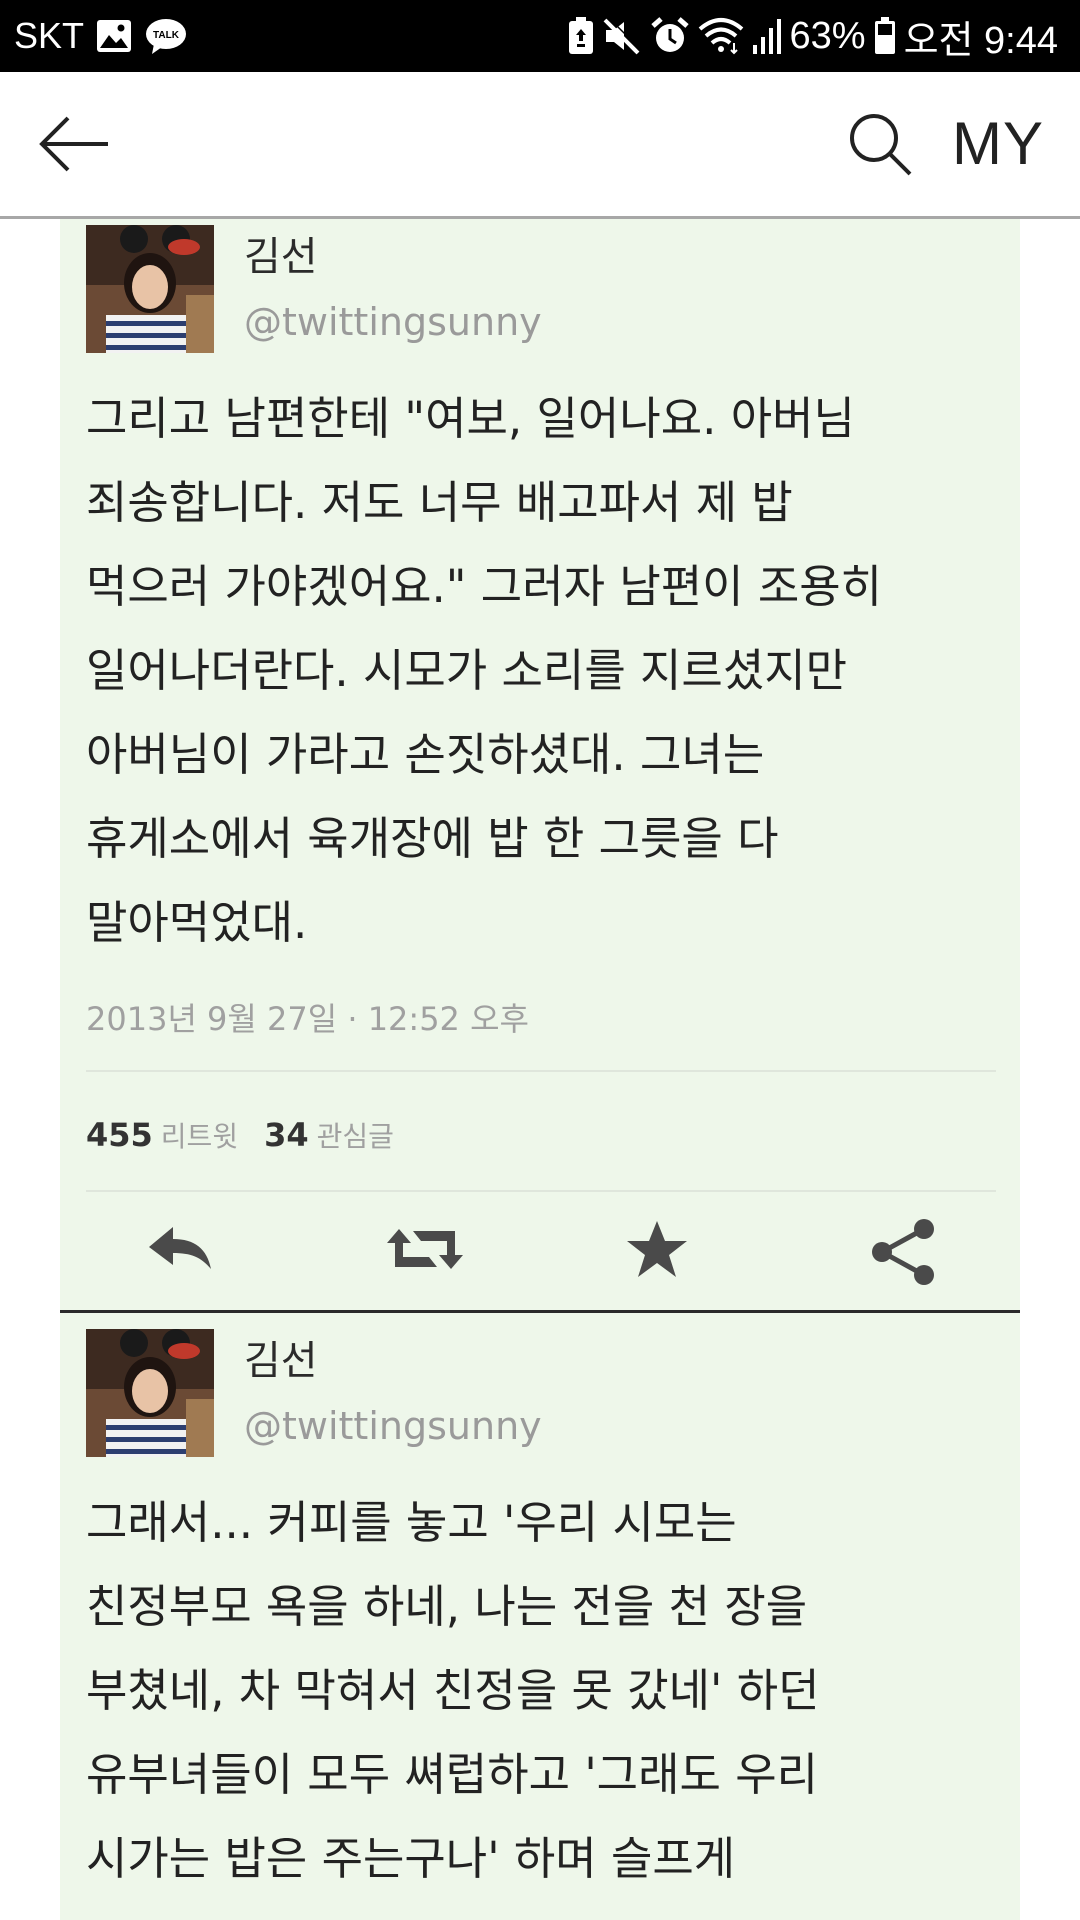  What do you see at coordinates (721, 36) in the screenshot?
I see `wifi-icon` at bounding box center [721, 36].